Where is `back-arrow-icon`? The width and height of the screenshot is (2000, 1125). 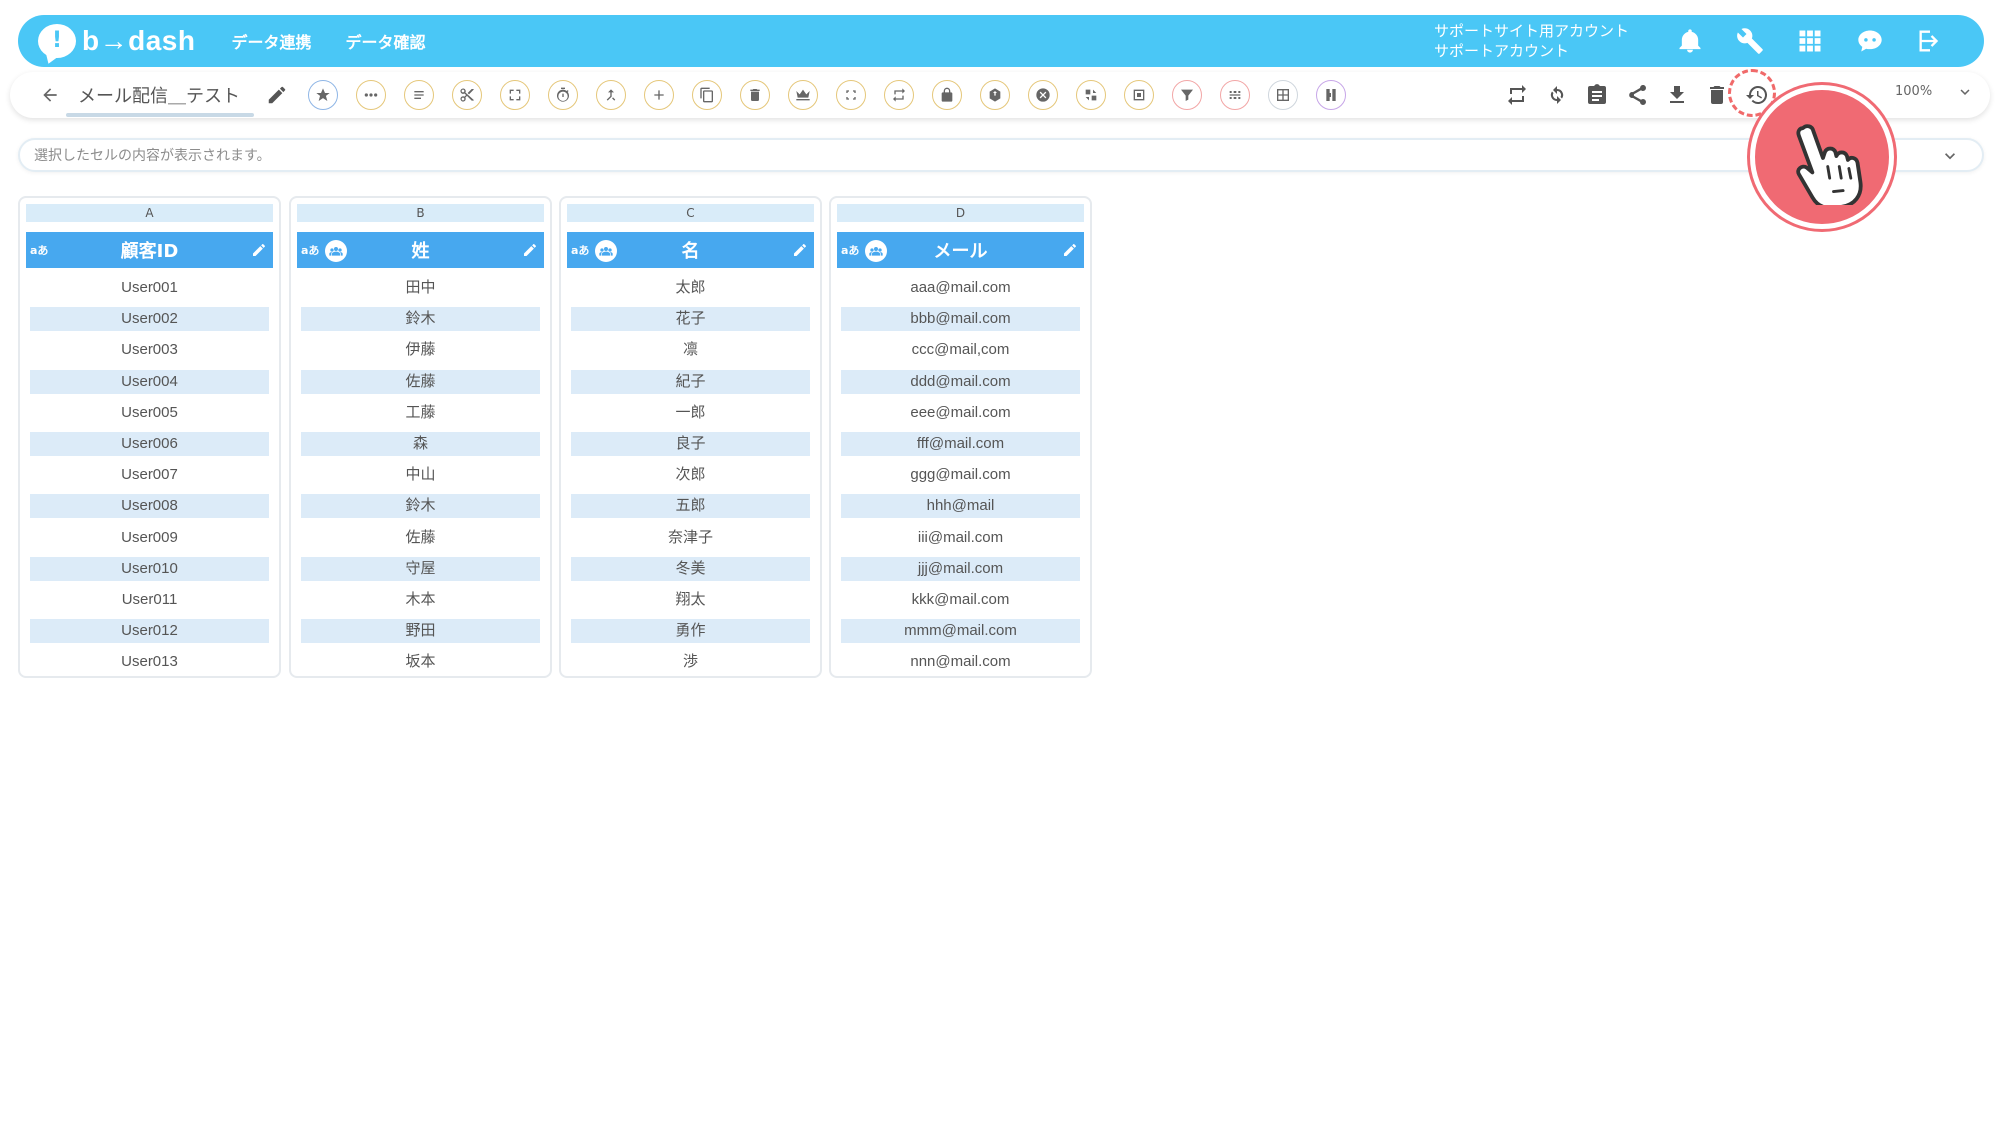 back-arrow-icon is located at coordinates (50, 95).